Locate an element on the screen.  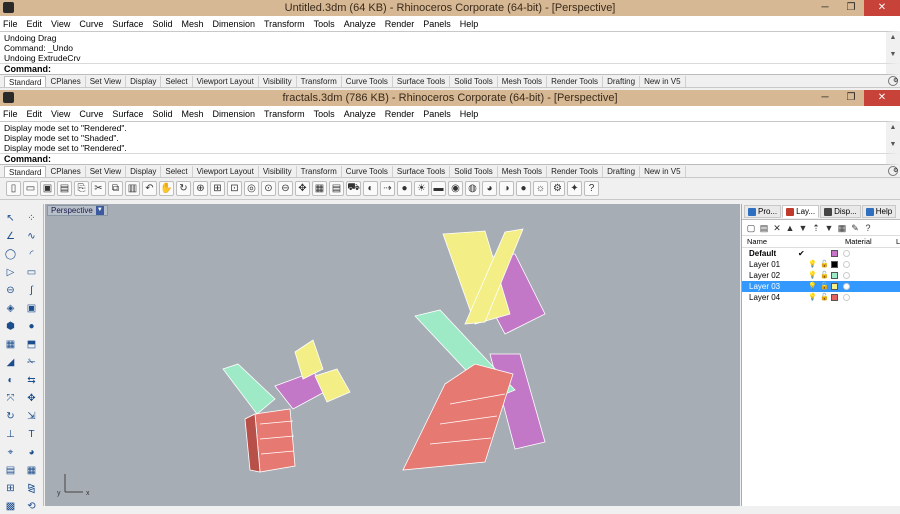
filter-icon: ▼ is located at coordinates (829, 228).